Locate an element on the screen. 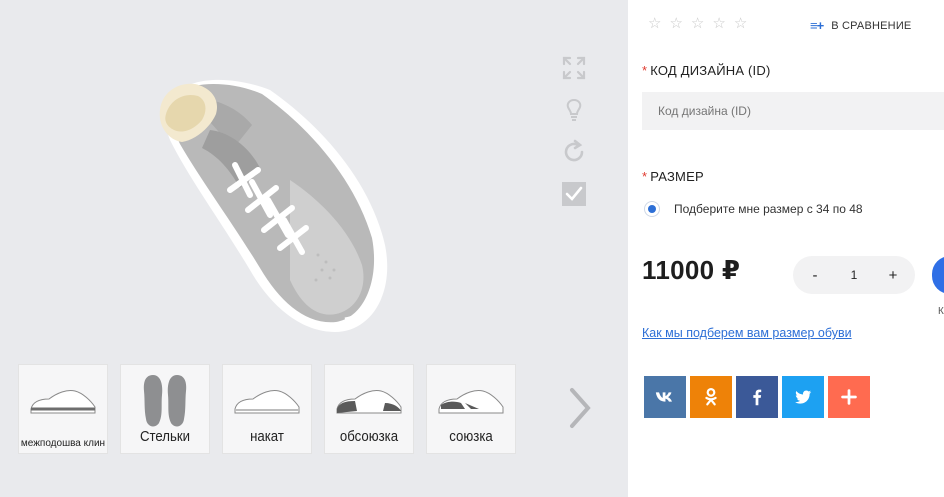 Image resolution: width=944 pixels, height=497 pixels. odnoklassniki-icon is located at coordinates (711, 397).